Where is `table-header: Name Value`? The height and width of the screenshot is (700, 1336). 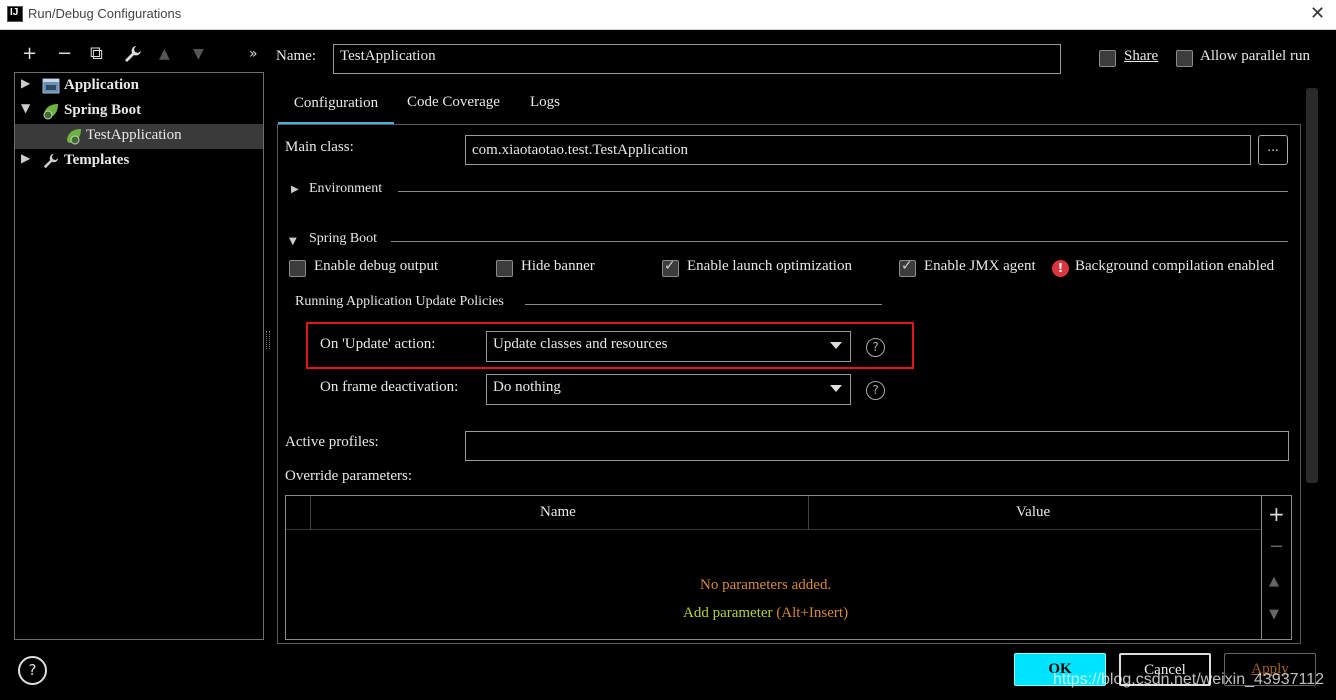
table-header: Name Value is located at coordinates (773, 513).